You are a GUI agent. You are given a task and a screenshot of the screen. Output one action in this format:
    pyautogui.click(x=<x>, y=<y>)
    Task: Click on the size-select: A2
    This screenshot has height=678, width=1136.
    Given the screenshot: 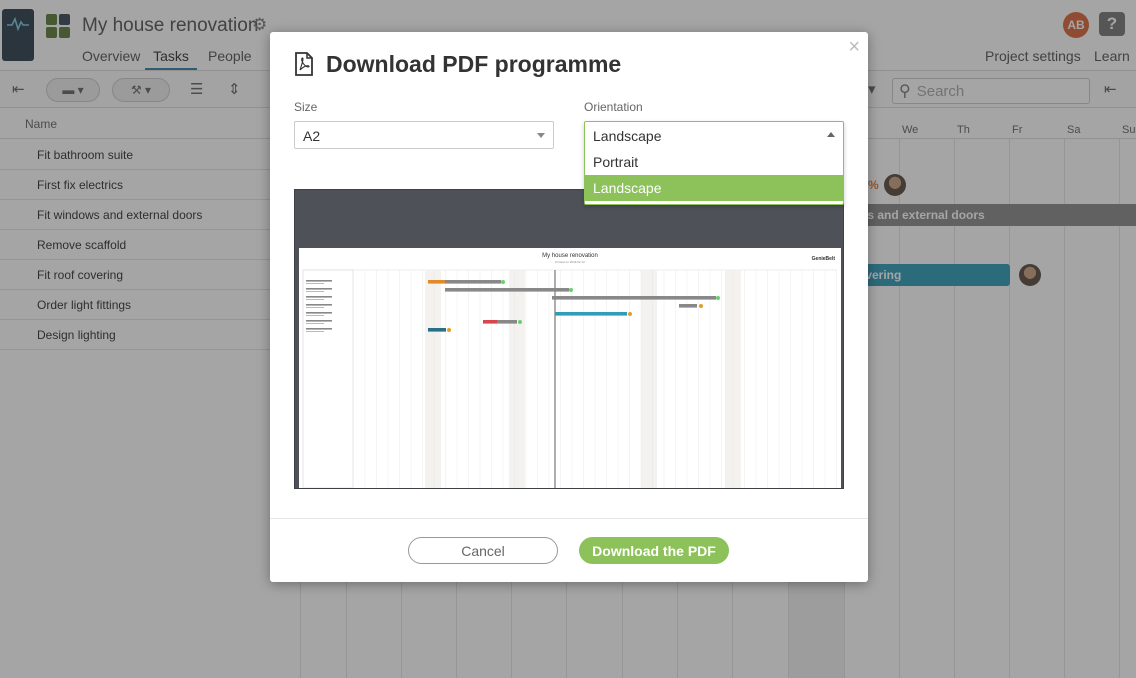 What is the action you would take?
    pyautogui.click(x=424, y=135)
    